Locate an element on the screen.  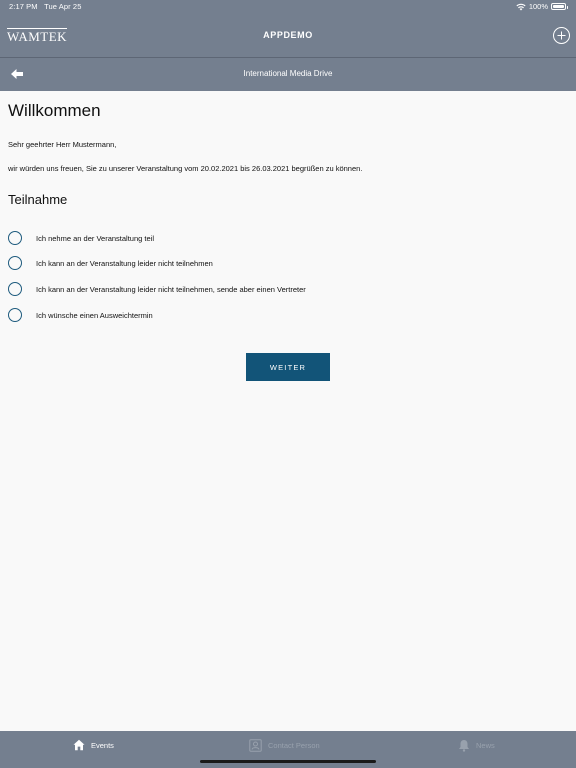
battery-percent: 100% is located at coordinates (538, 6).